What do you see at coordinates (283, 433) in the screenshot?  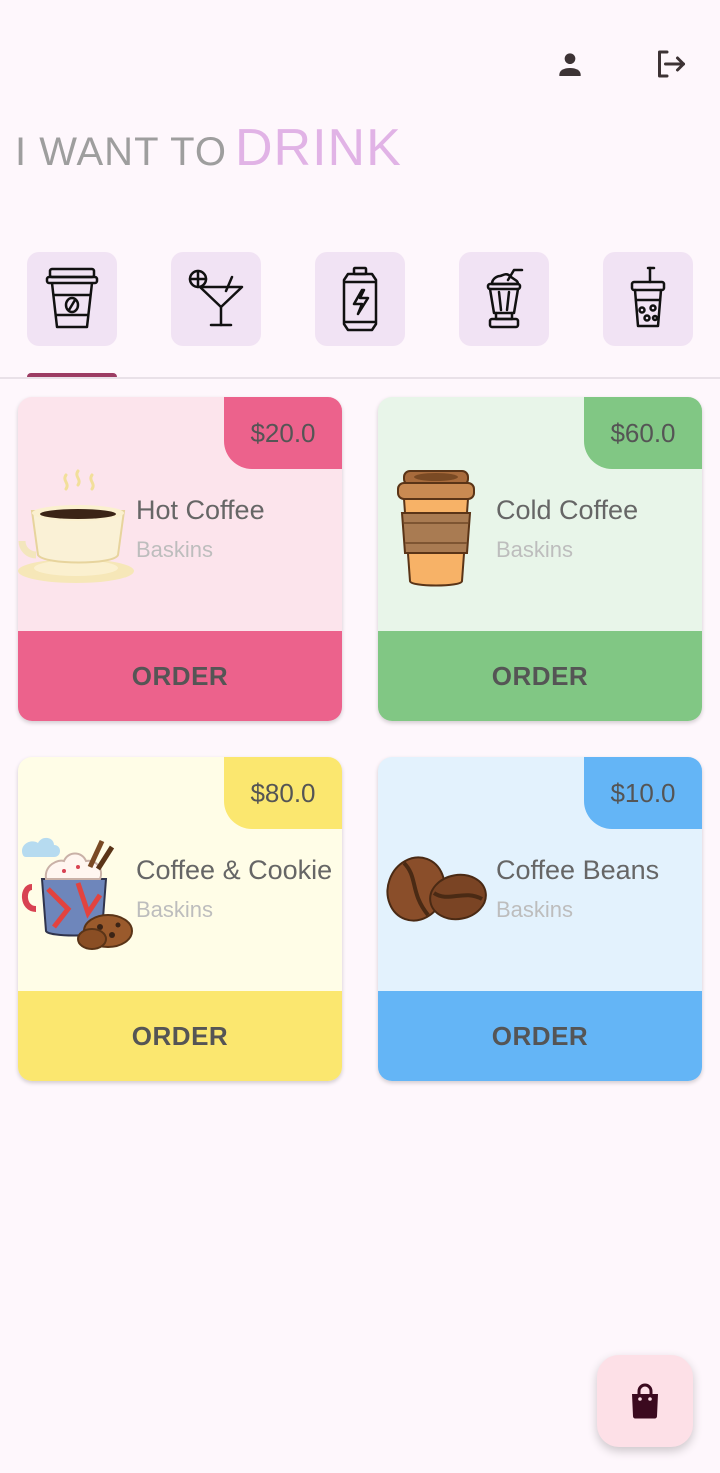 I see `price-tag: $20.0` at bounding box center [283, 433].